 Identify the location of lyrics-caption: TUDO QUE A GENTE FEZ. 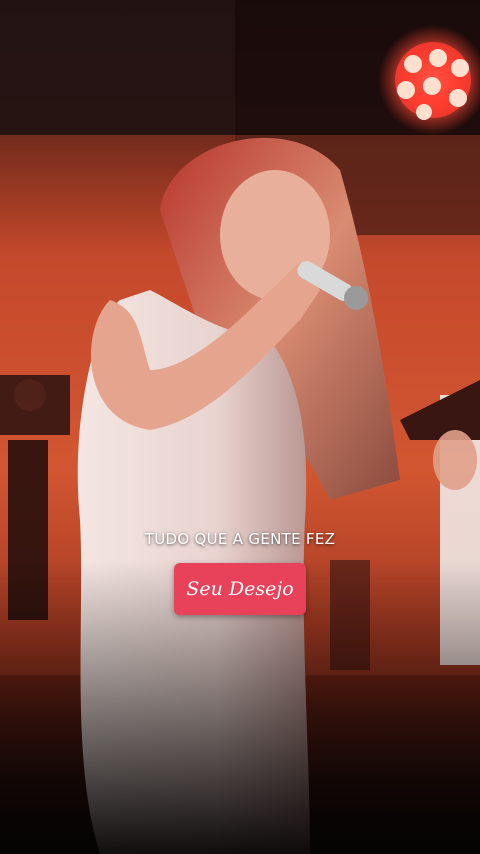
(240, 539).